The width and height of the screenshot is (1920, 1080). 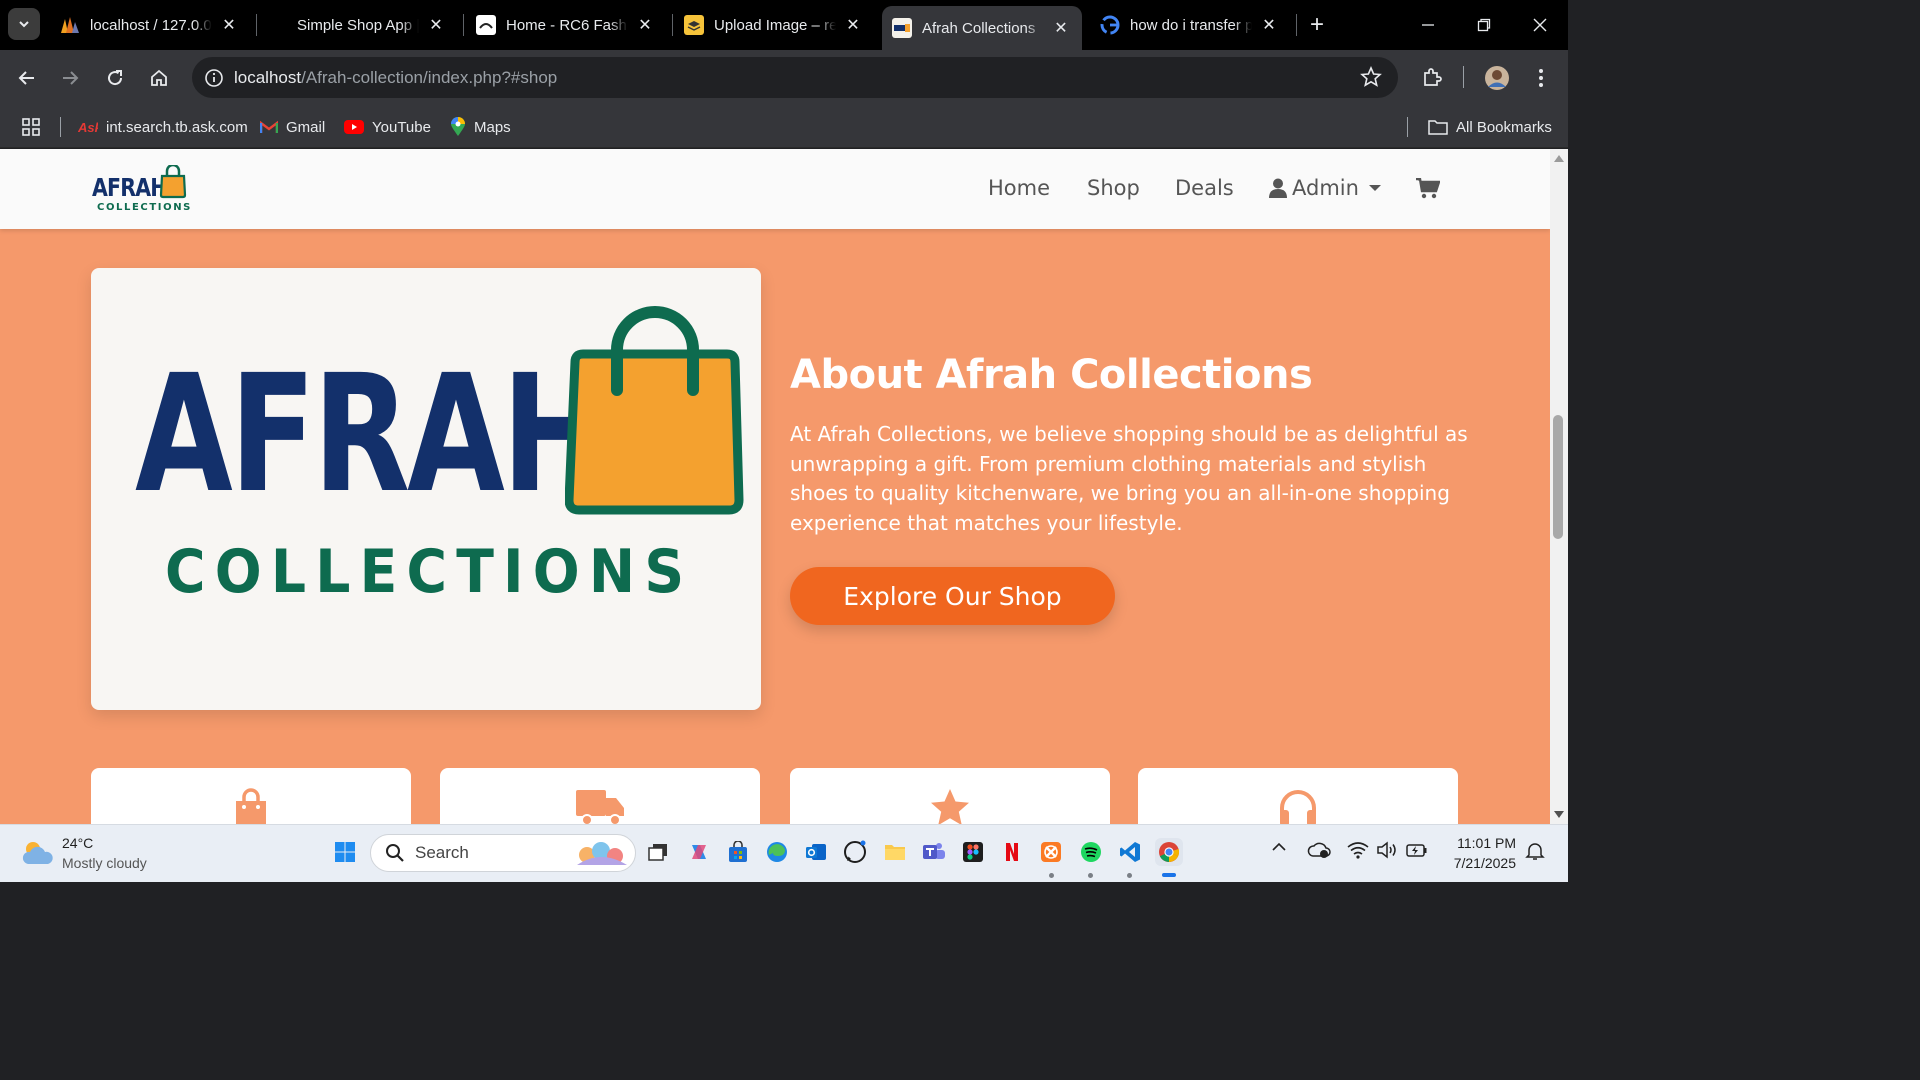 I want to click on tab-rc6-fashion: Home - RC6 Fashion ✕, so click(x=566, y=25).